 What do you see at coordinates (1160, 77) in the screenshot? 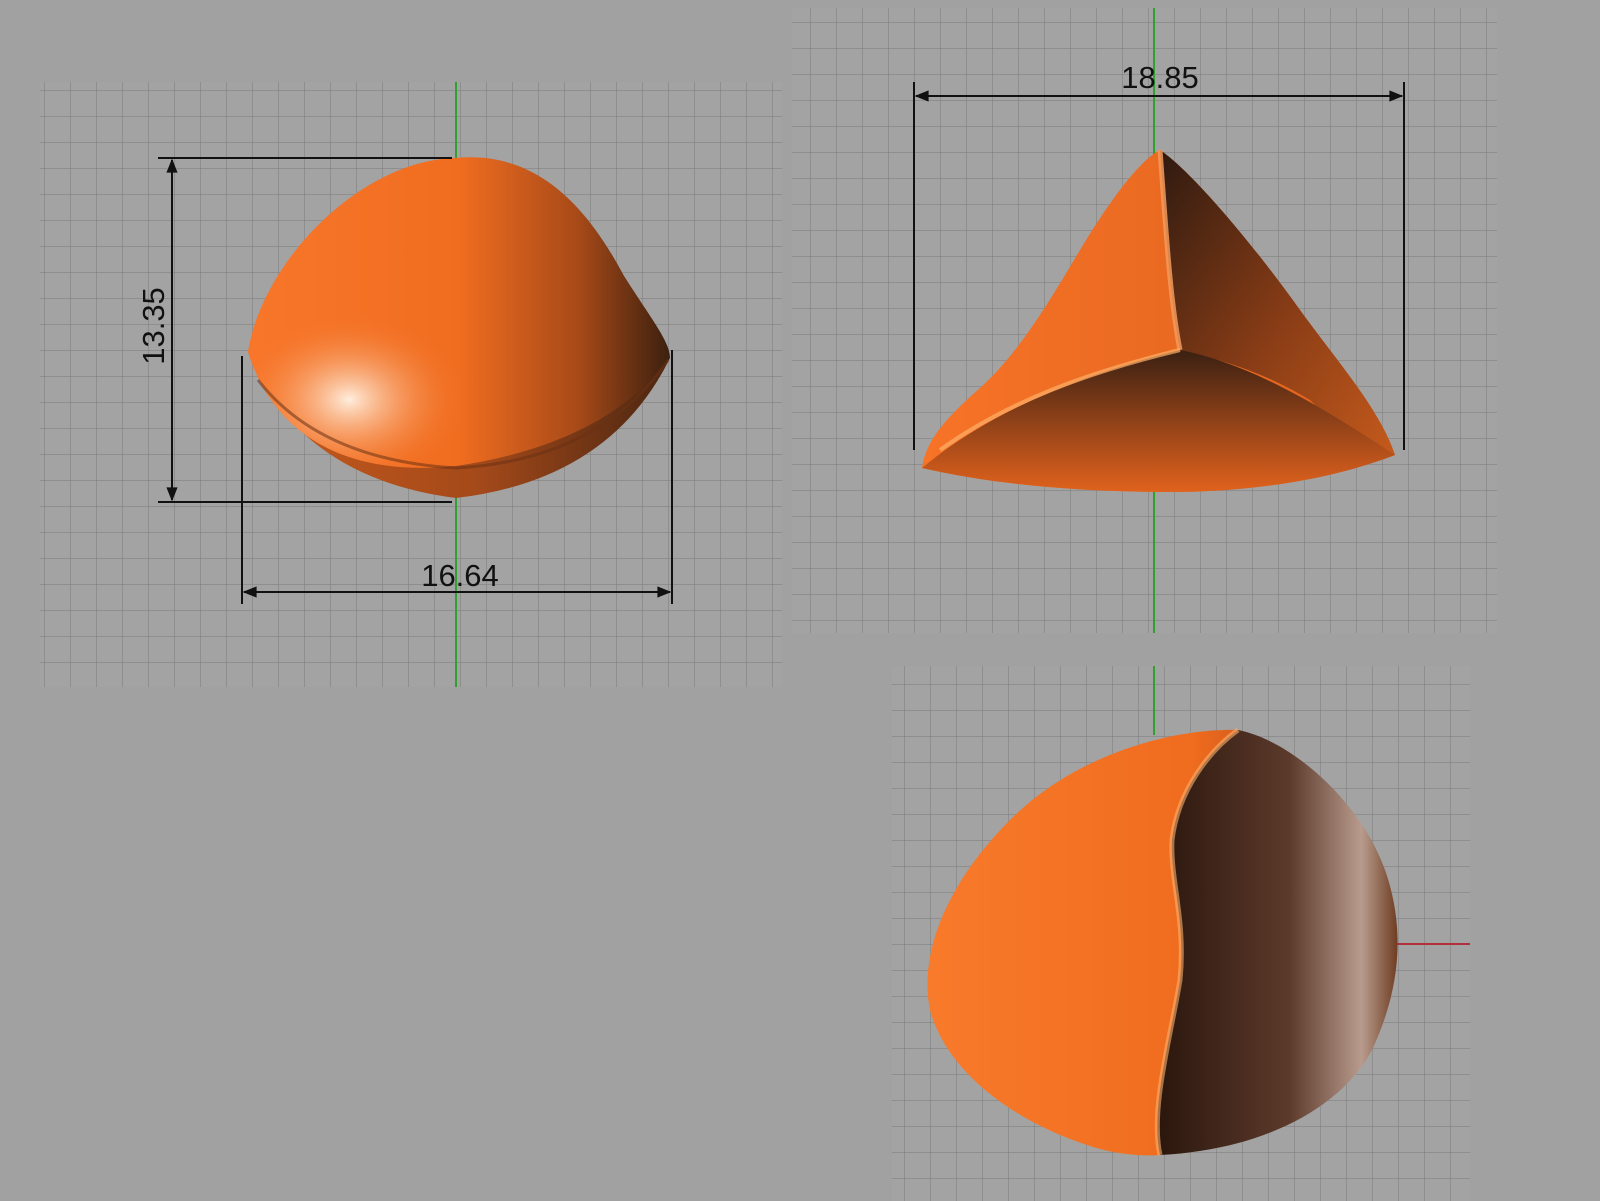
I see `dimension-width-label: 18.85` at bounding box center [1160, 77].